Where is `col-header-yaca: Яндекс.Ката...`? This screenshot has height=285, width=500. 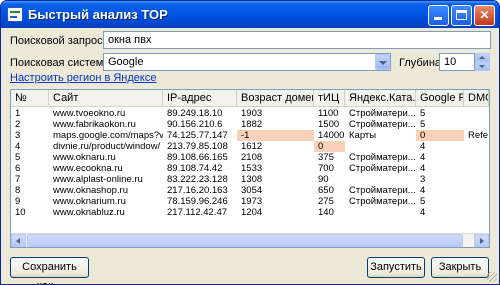 col-header-yaca: Яндекс.Ката... is located at coordinates (380, 98).